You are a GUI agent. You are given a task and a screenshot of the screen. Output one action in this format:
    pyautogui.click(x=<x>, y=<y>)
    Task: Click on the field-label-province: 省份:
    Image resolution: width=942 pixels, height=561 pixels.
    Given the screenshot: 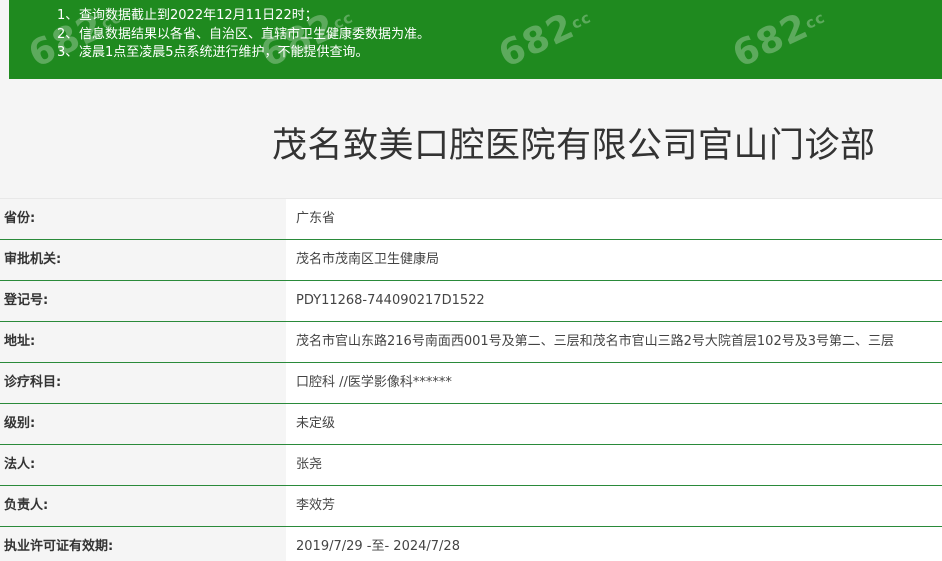 What is the action you would take?
    pyautogui.click(x=143, y=219)
    